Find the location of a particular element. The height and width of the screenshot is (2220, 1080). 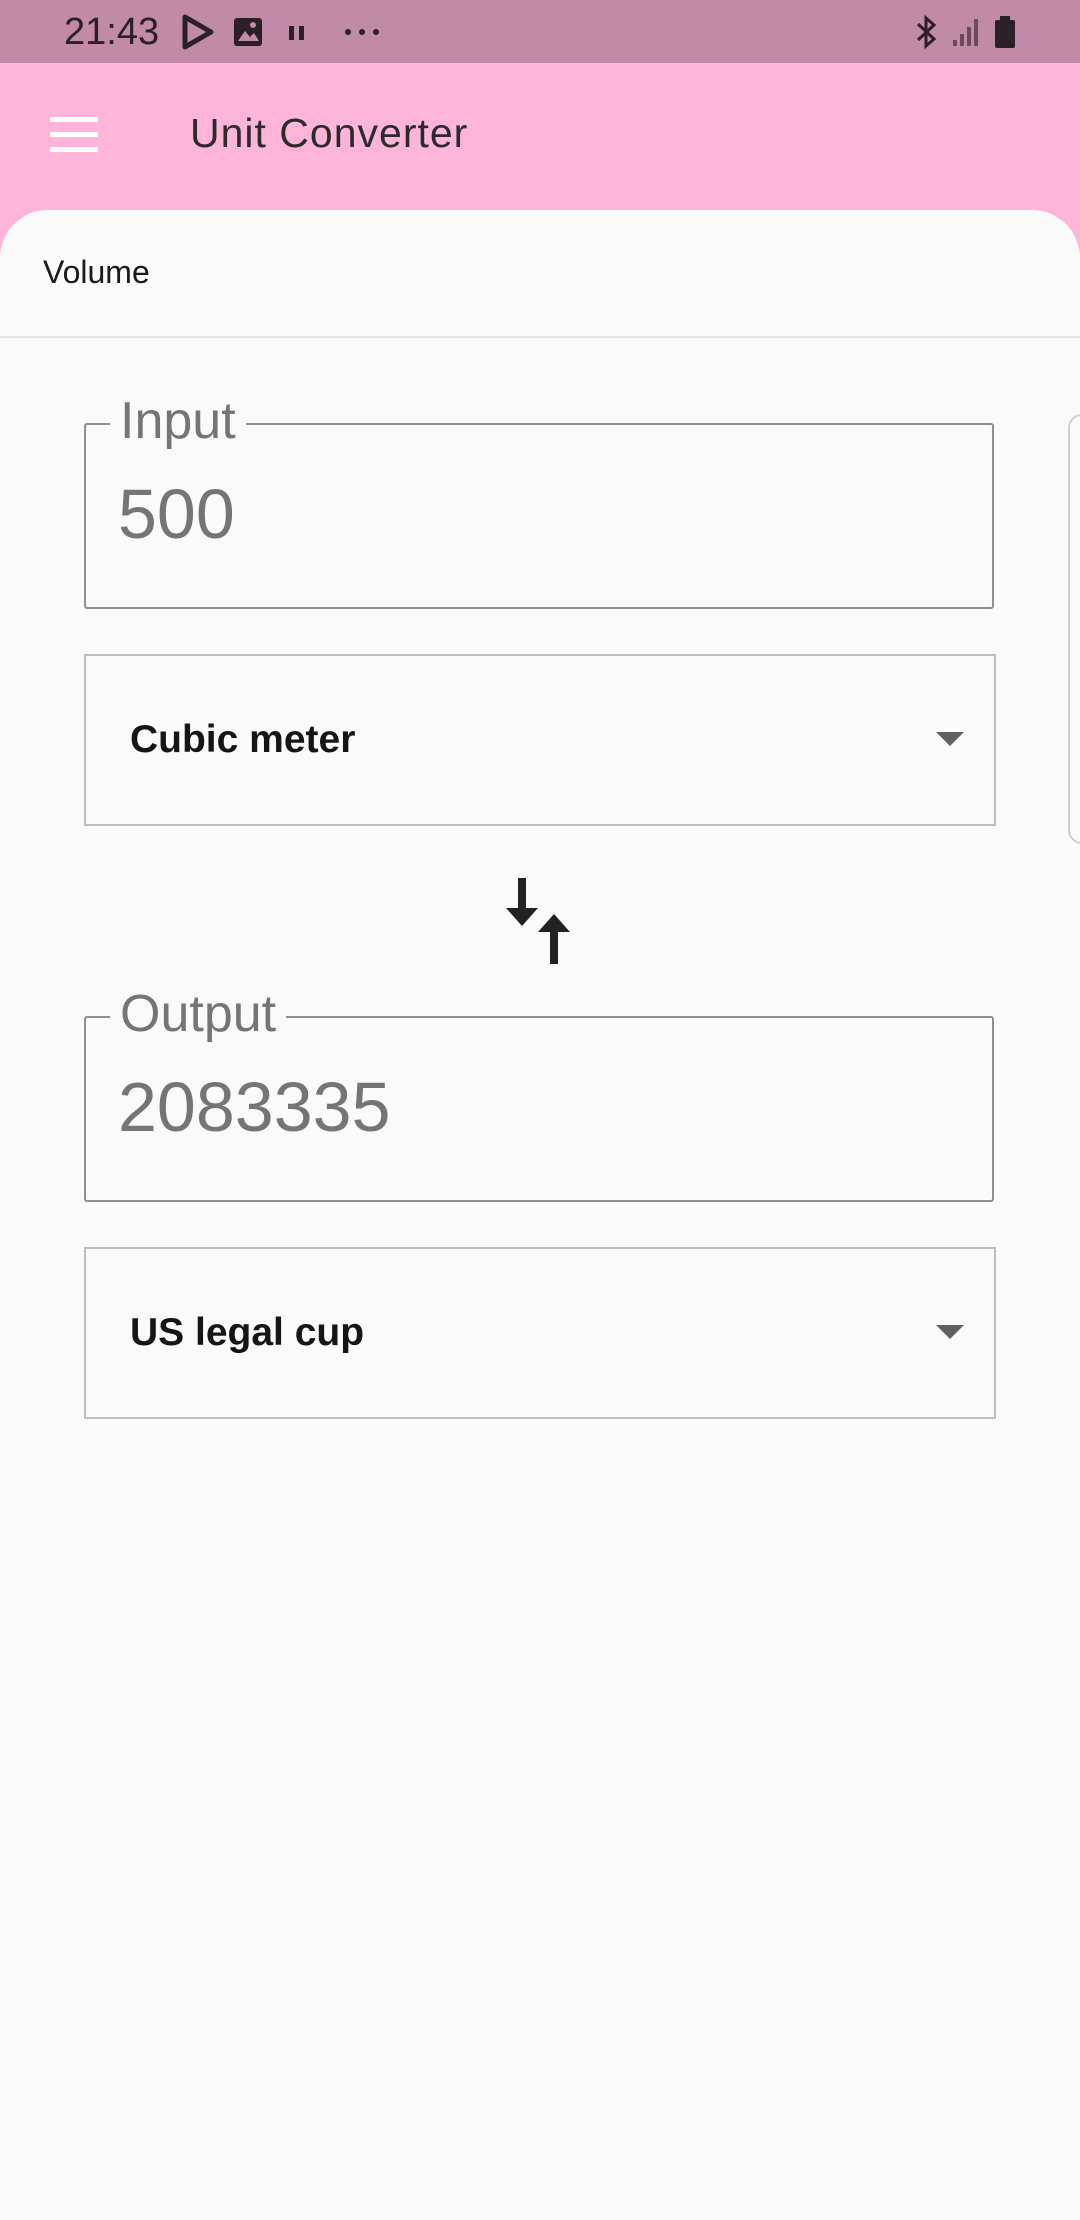

output-label: Output is located at coordinates (198, 1014).